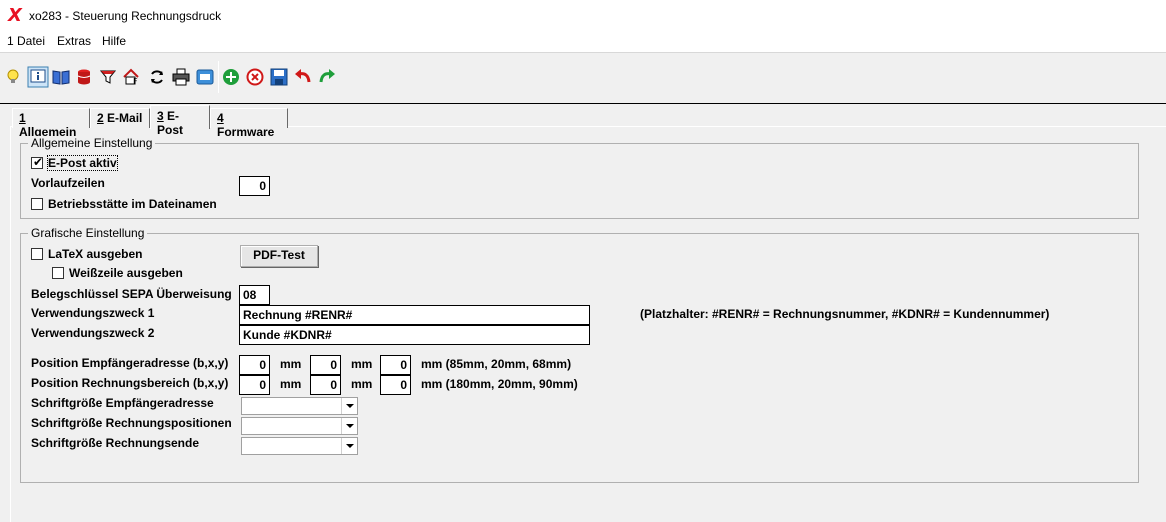  Describe the element at coordinates (130, 363) in the screenshot. I see `recipient-pos-label: Position Empfängeradresse (b,x,y)` at that location.